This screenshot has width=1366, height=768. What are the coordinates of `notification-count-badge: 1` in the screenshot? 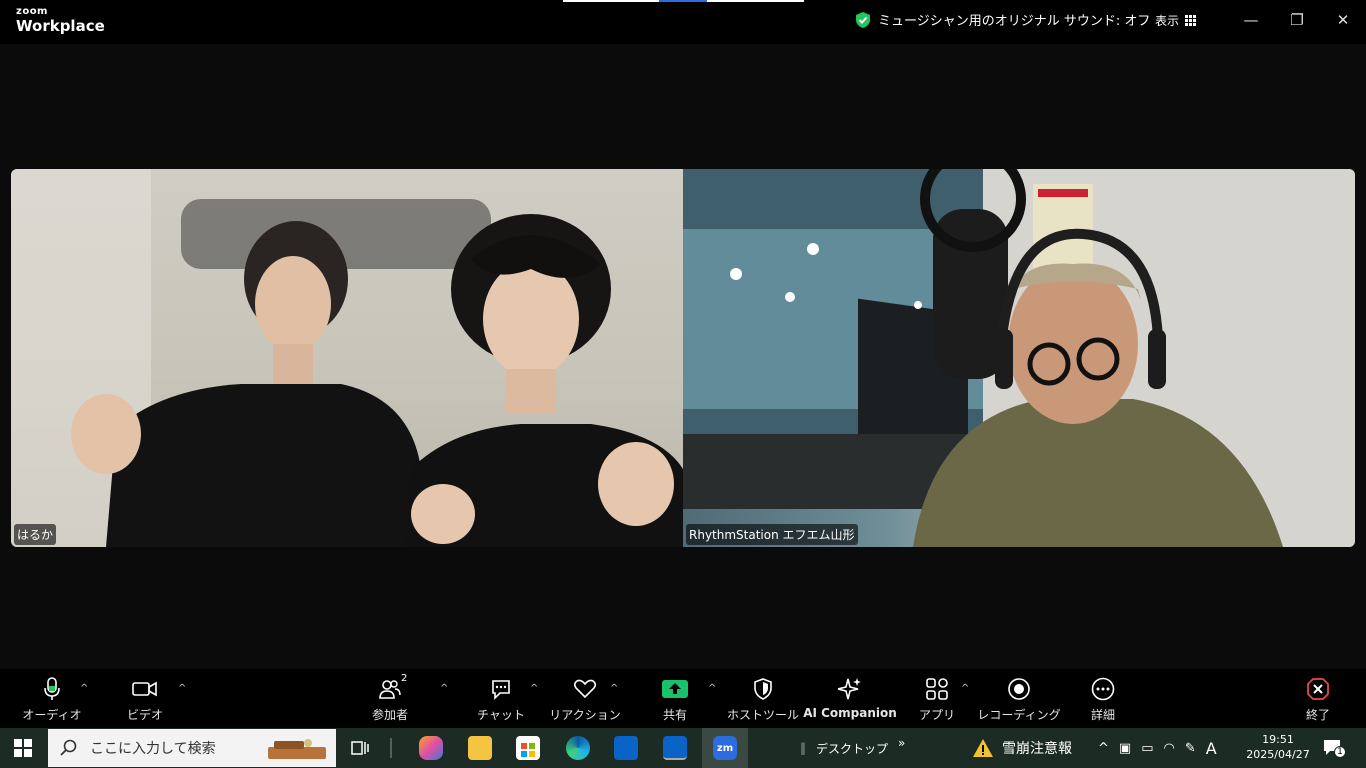 It's located at (1340, 752).